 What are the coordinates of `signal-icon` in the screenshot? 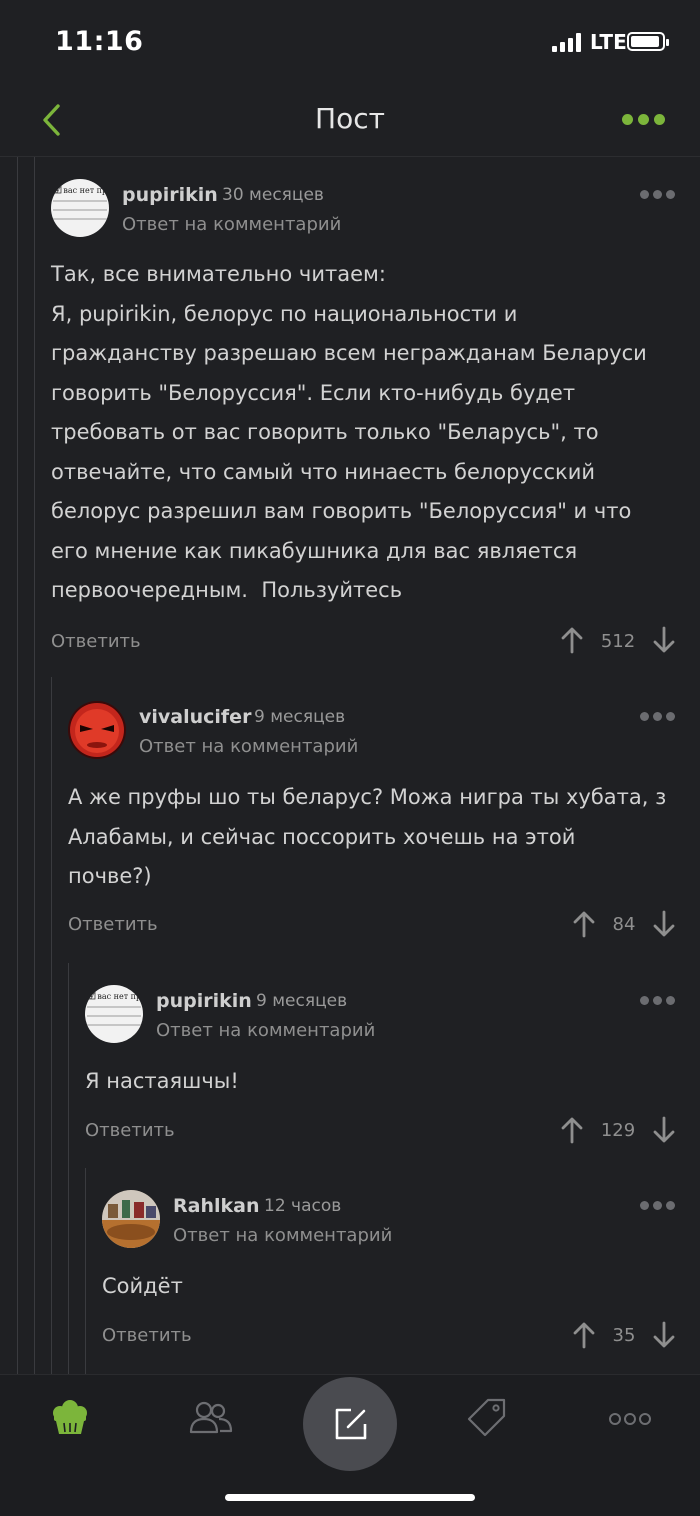 It's located at (568, 42).